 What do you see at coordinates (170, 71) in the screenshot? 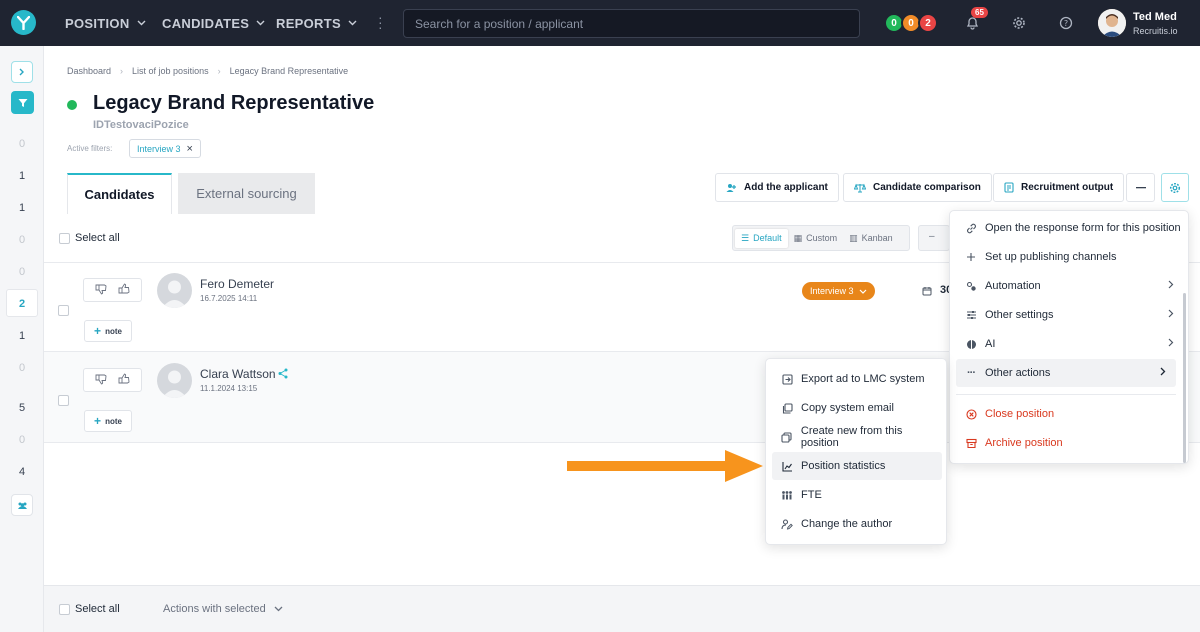
I see `breadcrumb-job-list: List of job positions` at bounding box center [170, 71].